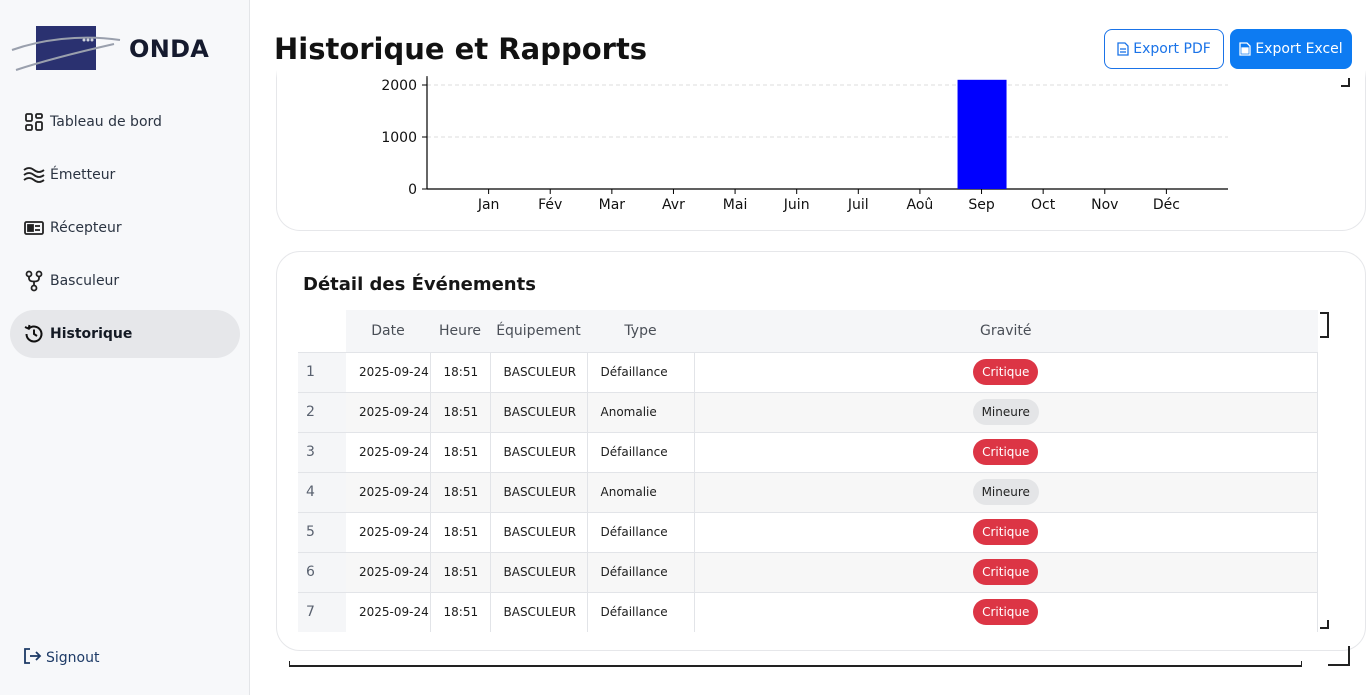  Describe the element at coordinates (322, 451) in the screenshot. I see `row-index: 3` at that location.